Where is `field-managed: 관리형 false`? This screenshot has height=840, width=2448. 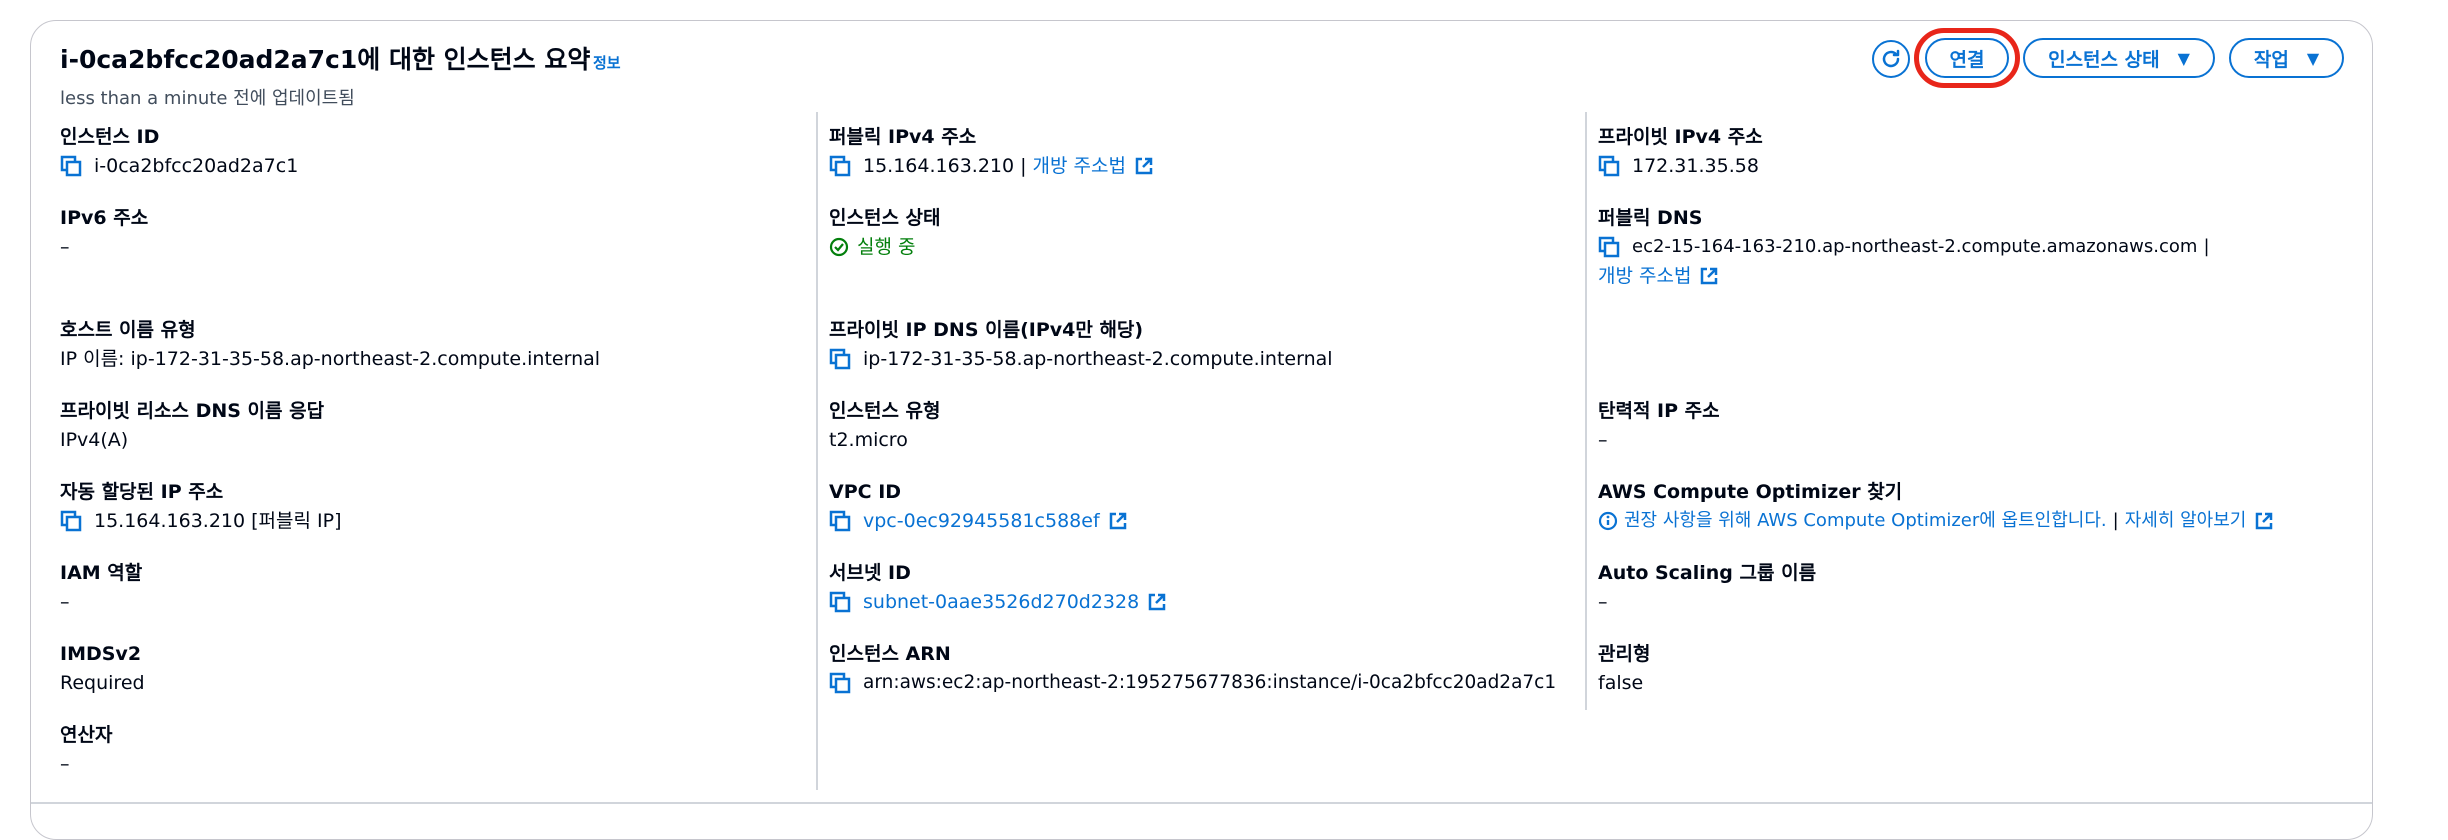 field-managed: 관리형 false is located at coordinates (1624, 668).